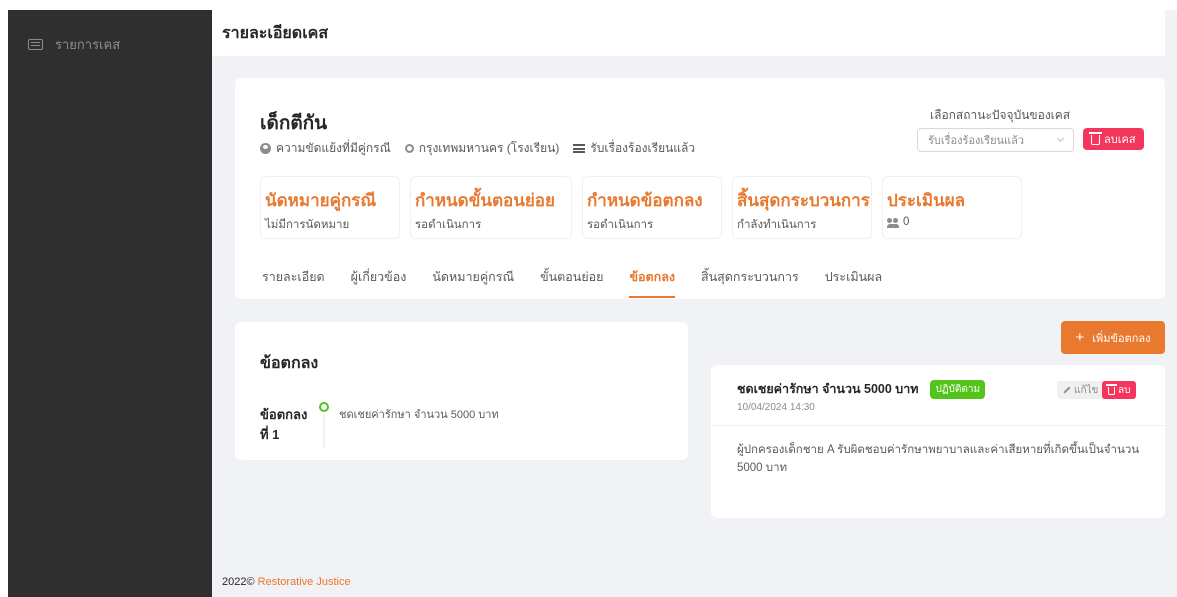 The height and width of the screenshot is (597, 1177). Describe the element at coordinates (954, 222) in the screenshot. I see `stat-subtitle: 0` at that location.